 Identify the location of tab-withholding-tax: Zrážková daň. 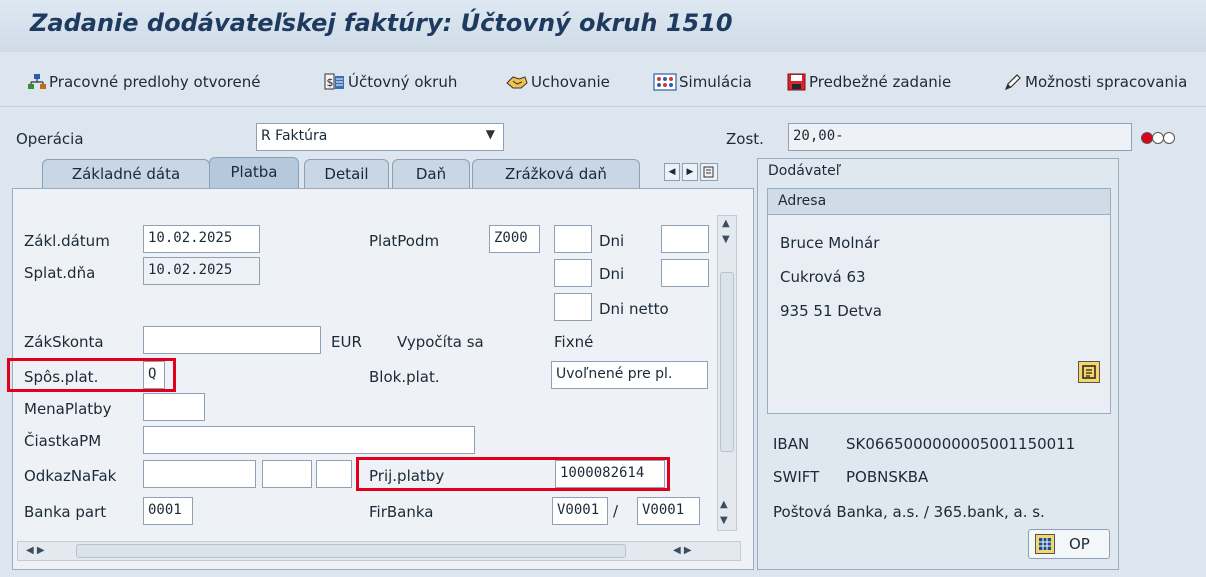
(556, 174).